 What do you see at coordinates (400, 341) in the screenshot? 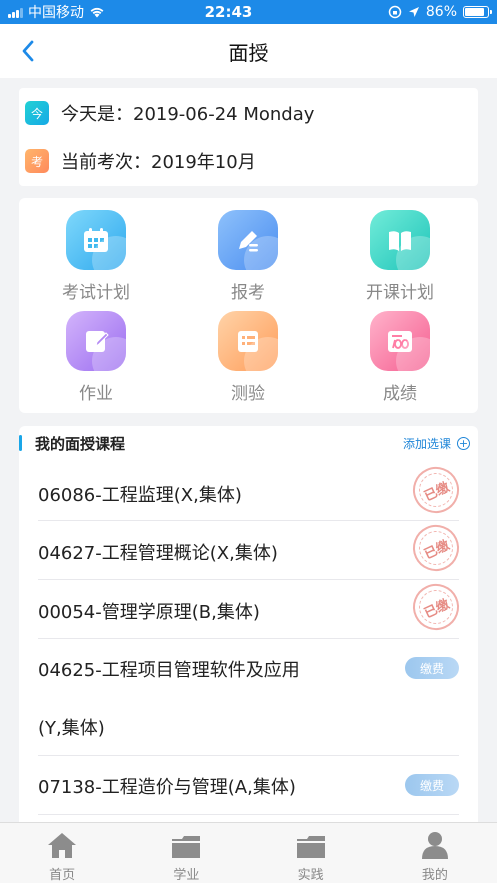
I see `score-icon` at bounding box center [400, 341].